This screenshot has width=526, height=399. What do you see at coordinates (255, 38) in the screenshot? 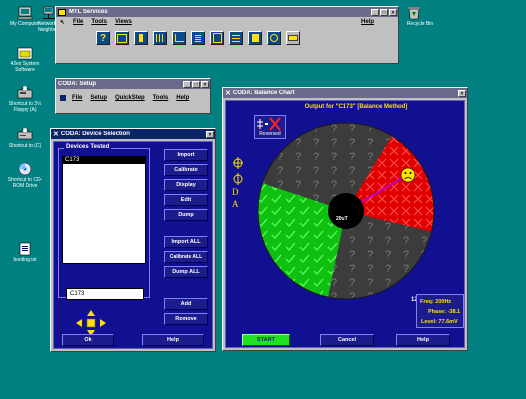
I see `document-tool-icon` at bounding box center [255, 38].